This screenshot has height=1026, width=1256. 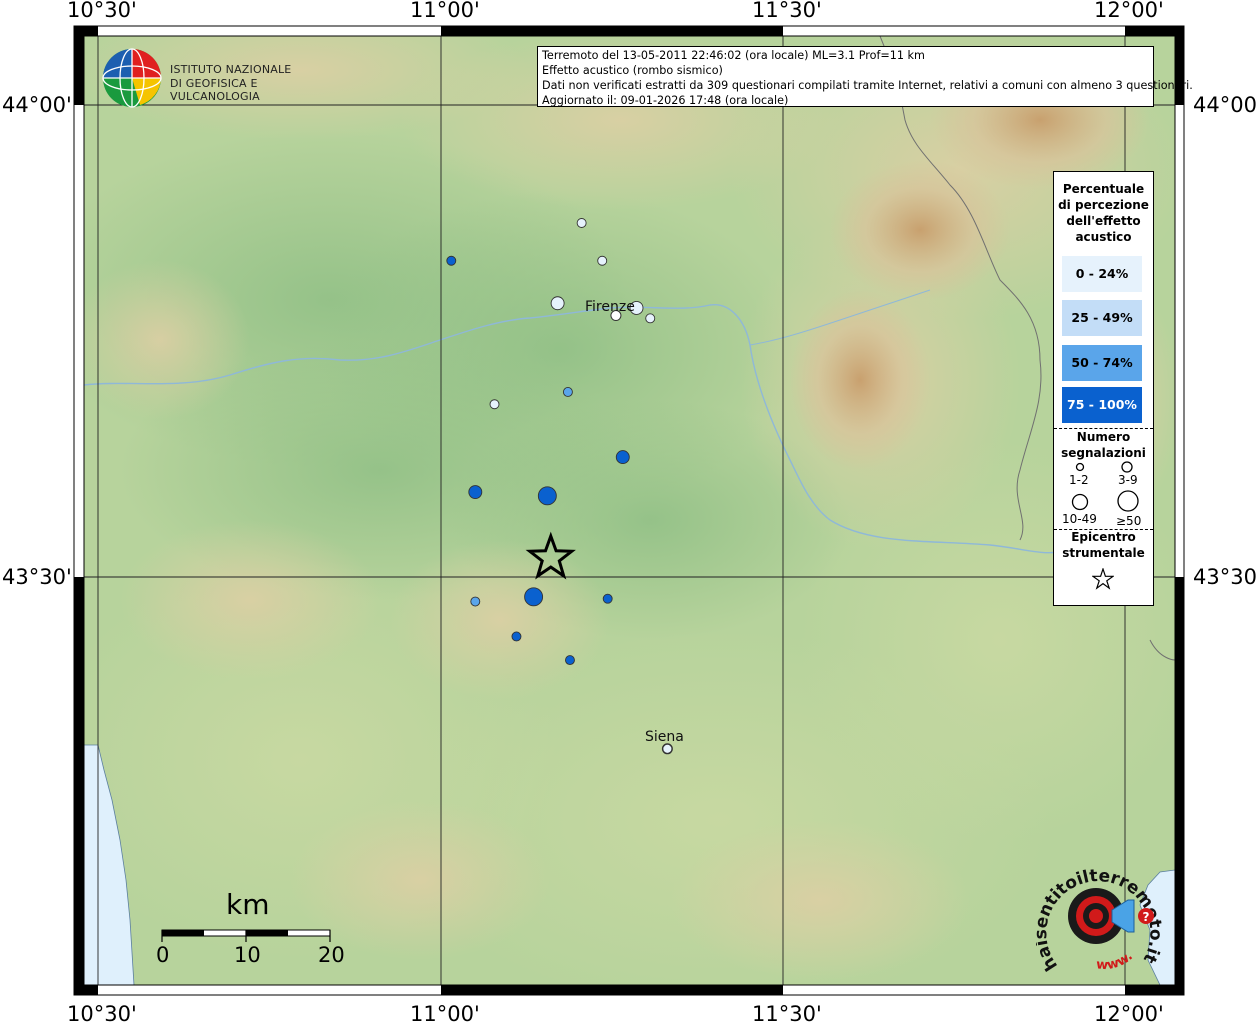 What do you see at coordinates (664, 737) in the screenshot?
I see `city-label-siena: Siena` at bounding box center [664, 737].